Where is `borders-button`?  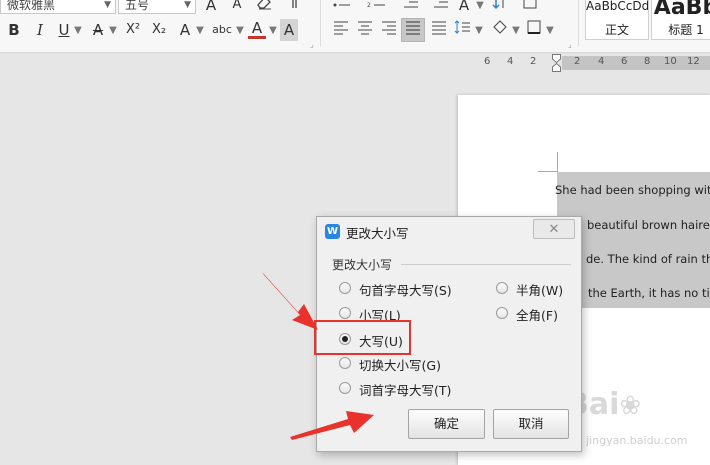
borders-button is located at coordinates (534, 30).